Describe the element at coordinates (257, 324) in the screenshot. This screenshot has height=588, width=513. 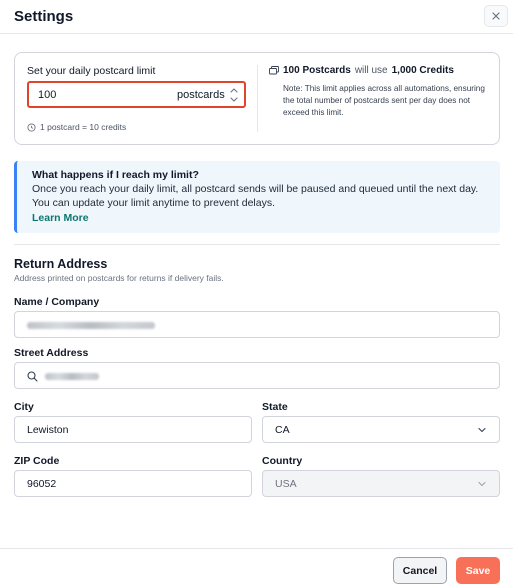
I see `name-company-field` at that location.